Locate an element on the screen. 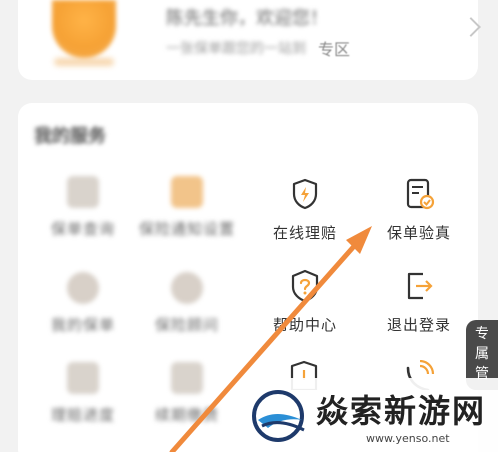 Image resolution: width=498 pixels, height=452 pixels. progress-icon is located at coordinates (83, 378).